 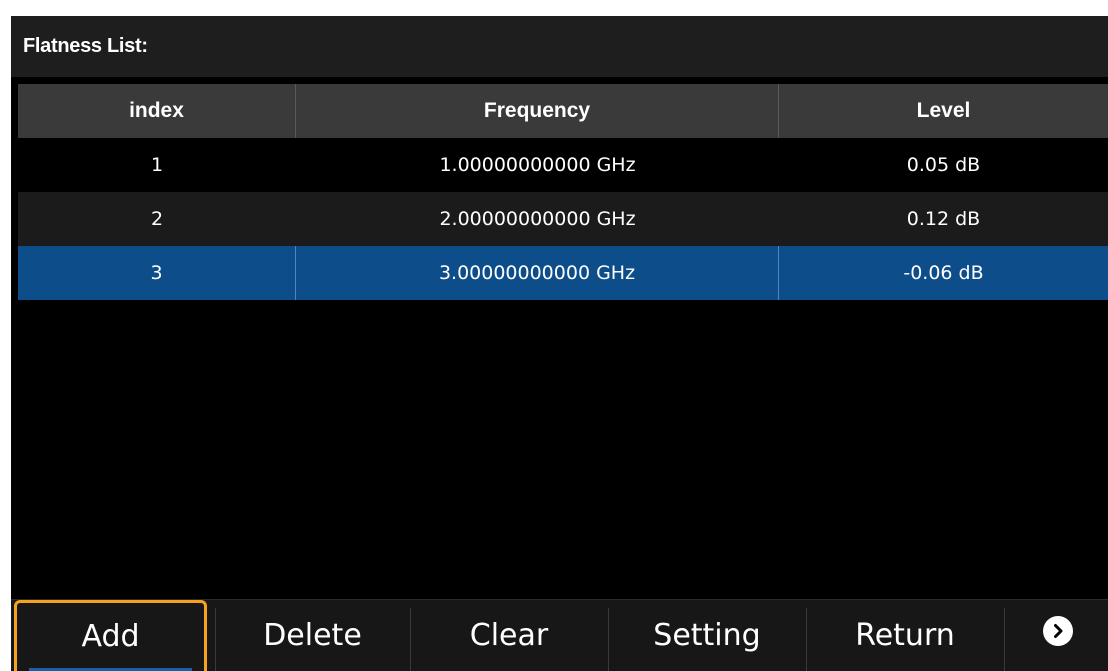 I want to click on delete-button: Delete, so click(x=312, y=635).